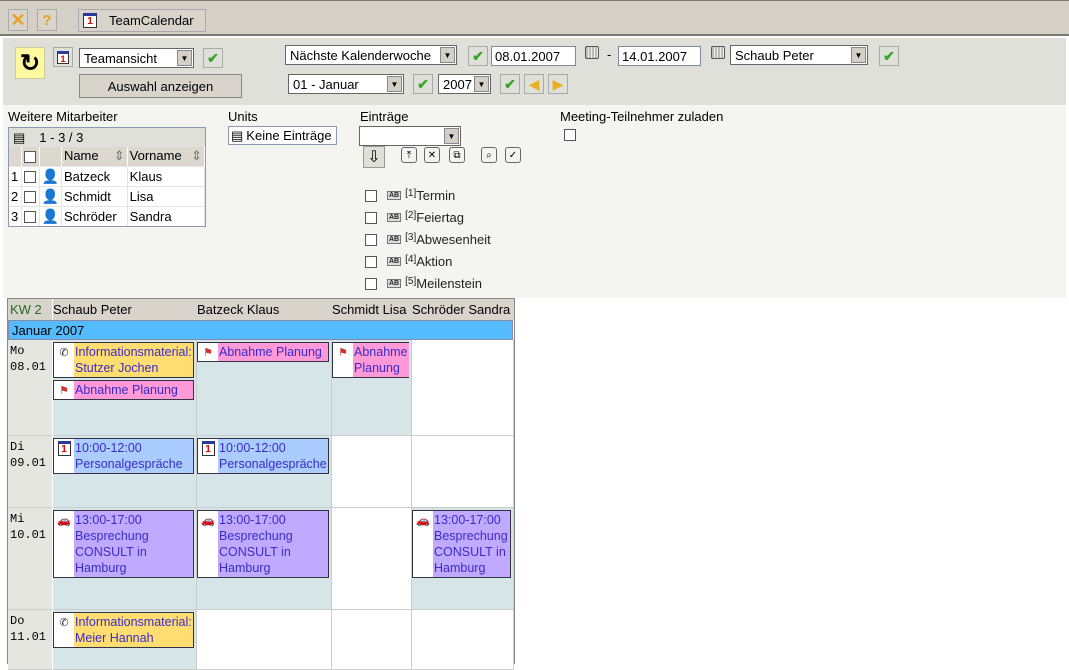  What do you see at coordinates (15, 175) in the screenshot?
I see `row-number: 1` at bounding box center [15, 175].